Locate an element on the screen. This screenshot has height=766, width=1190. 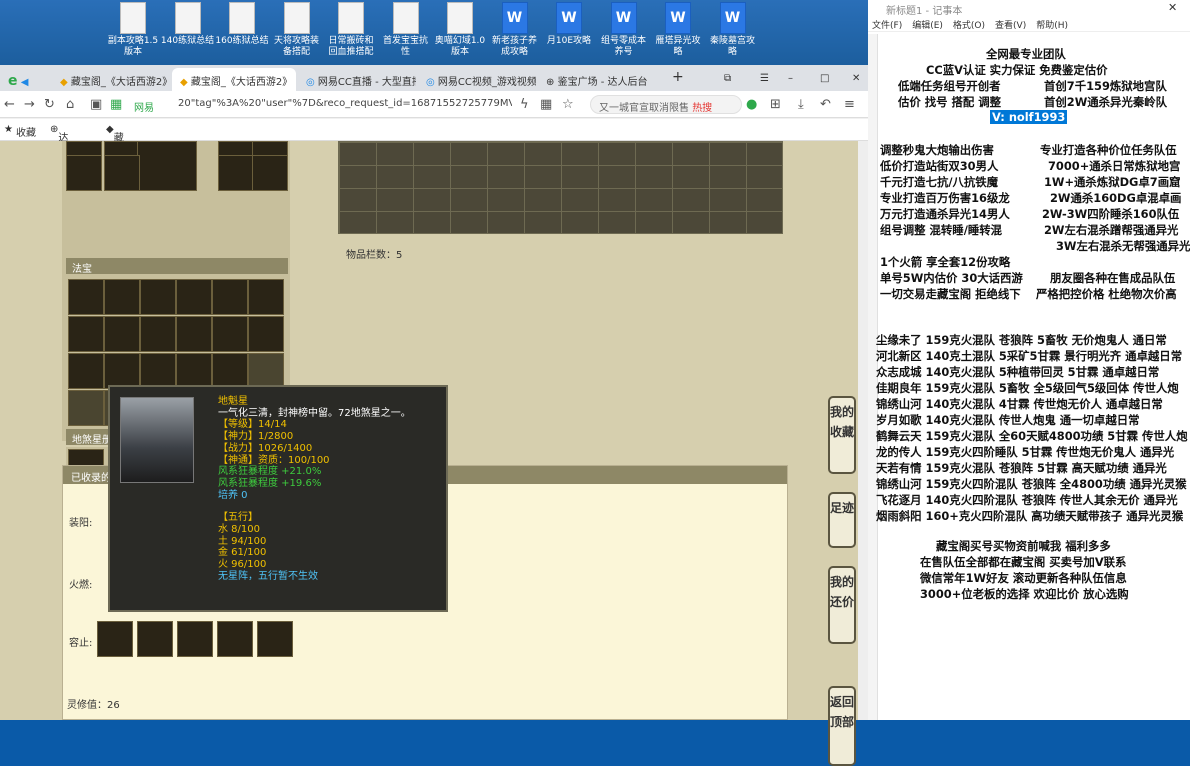
browser-logo-icon: e ◀ is located at coordinates (25, 79).